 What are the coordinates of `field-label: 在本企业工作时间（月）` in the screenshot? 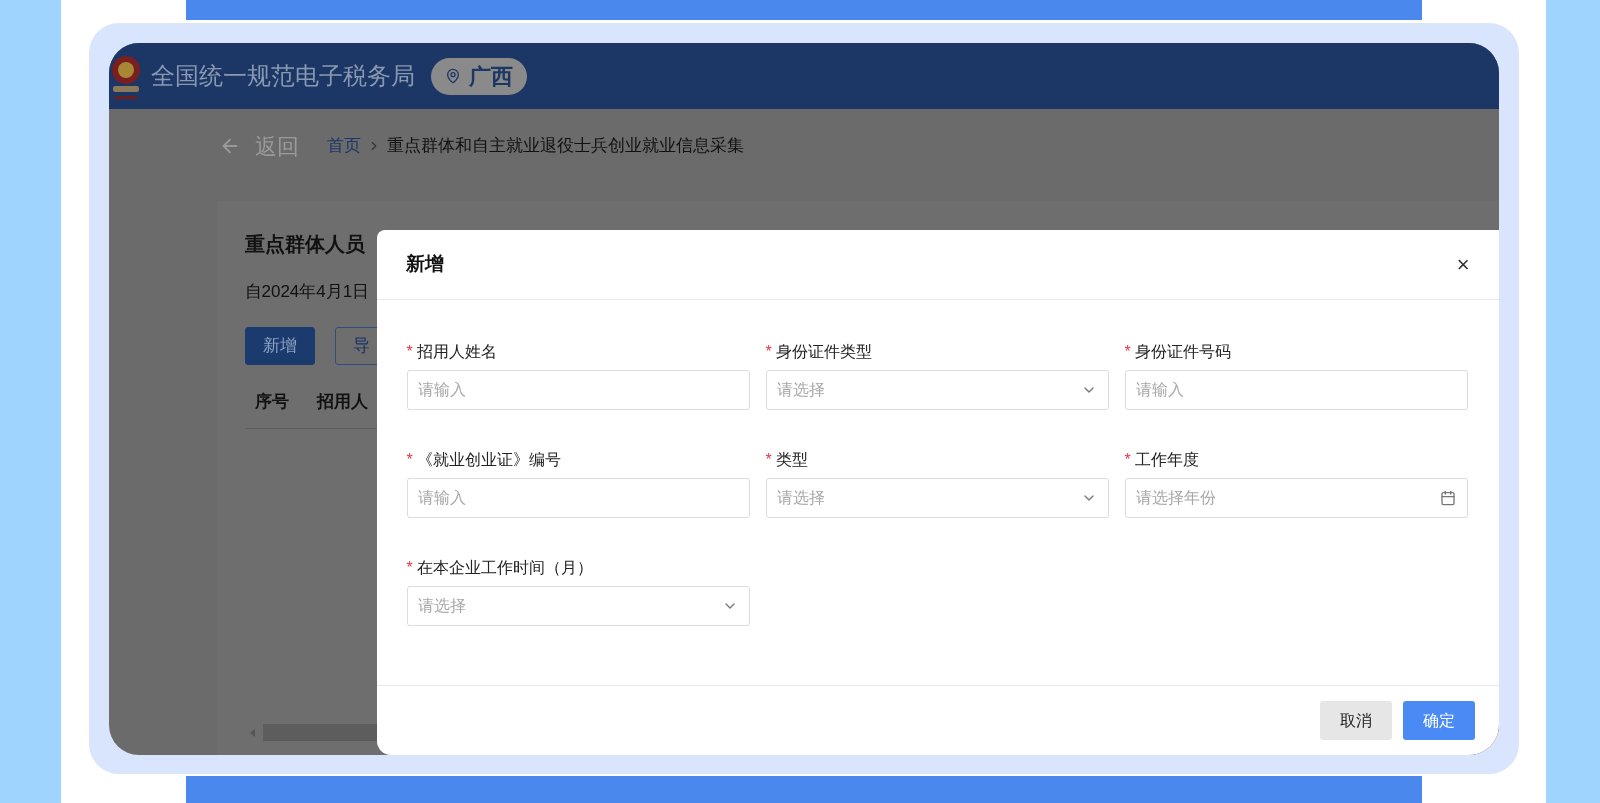 It's located at (504, 568).